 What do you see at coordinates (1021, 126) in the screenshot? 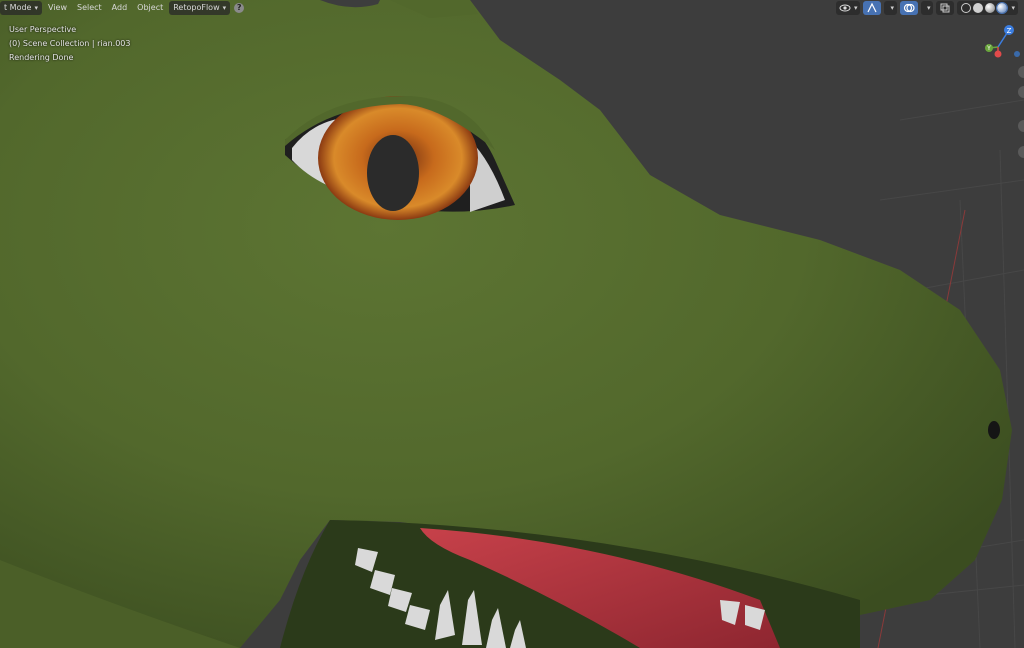
I see `camera-view-toggle` at bounding box center [1021, 126].